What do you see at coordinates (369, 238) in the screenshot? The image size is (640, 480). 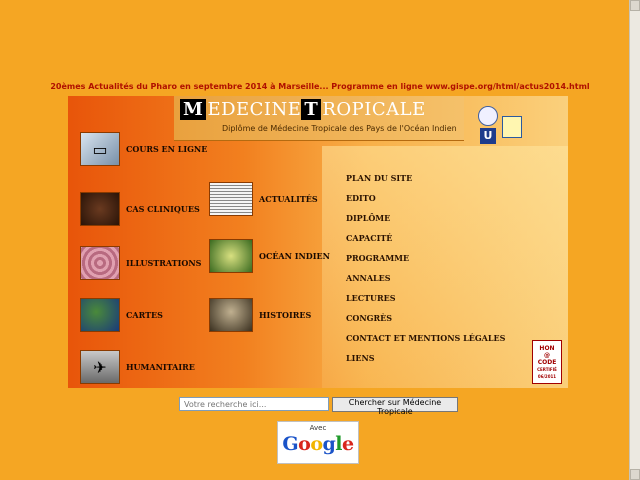 I see `menu-capacite: CAPACITÉ` at bounding box center [369, 238].